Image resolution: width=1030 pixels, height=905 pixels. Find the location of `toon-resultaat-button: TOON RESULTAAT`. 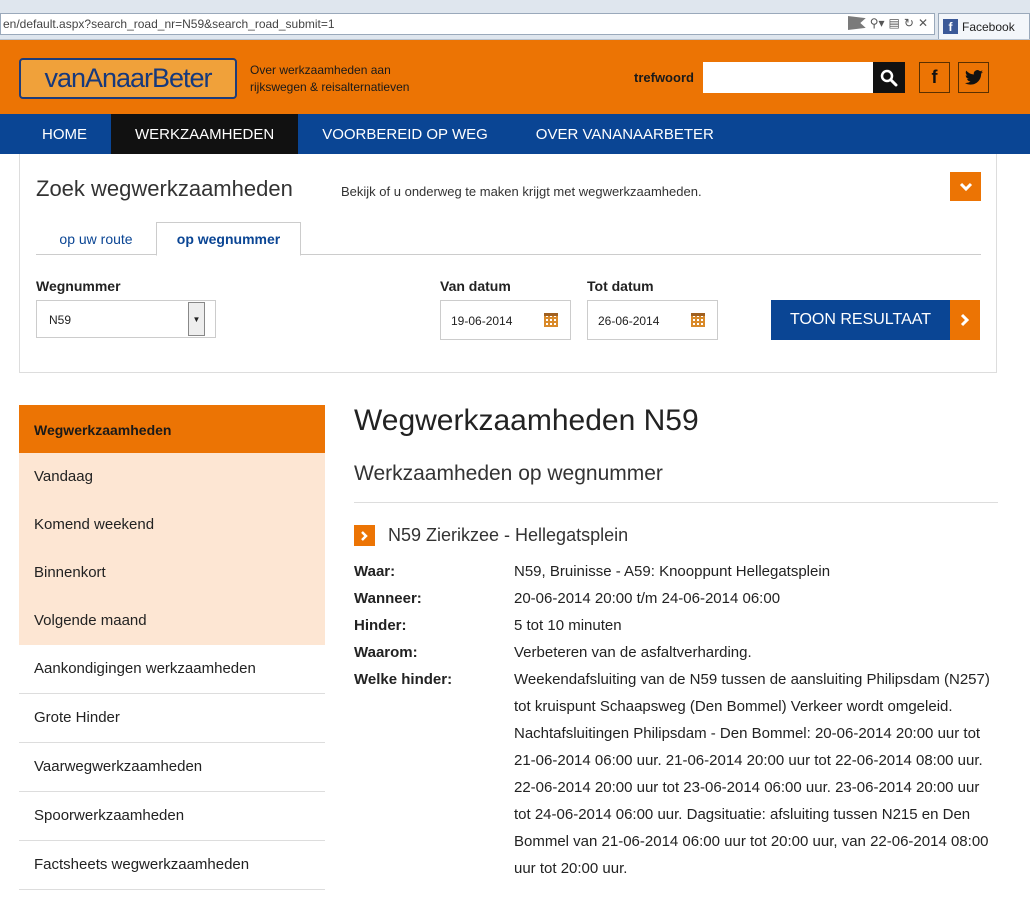

toon-resultaat-button: TOON RESULTAAT is located at coordinates (875, 320).